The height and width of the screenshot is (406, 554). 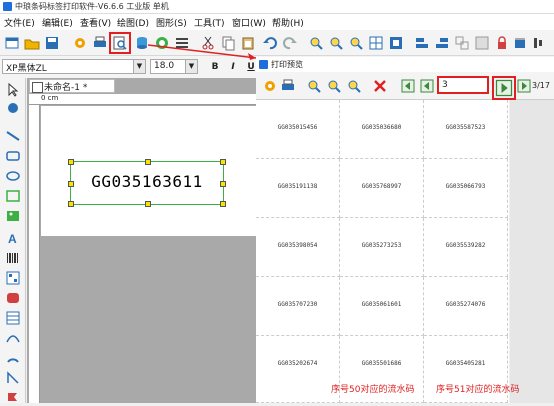 What do you see at coordinates (520, 43) in the screenshot?
I see `color-bucket-icon` at bounding box center [520, 43].